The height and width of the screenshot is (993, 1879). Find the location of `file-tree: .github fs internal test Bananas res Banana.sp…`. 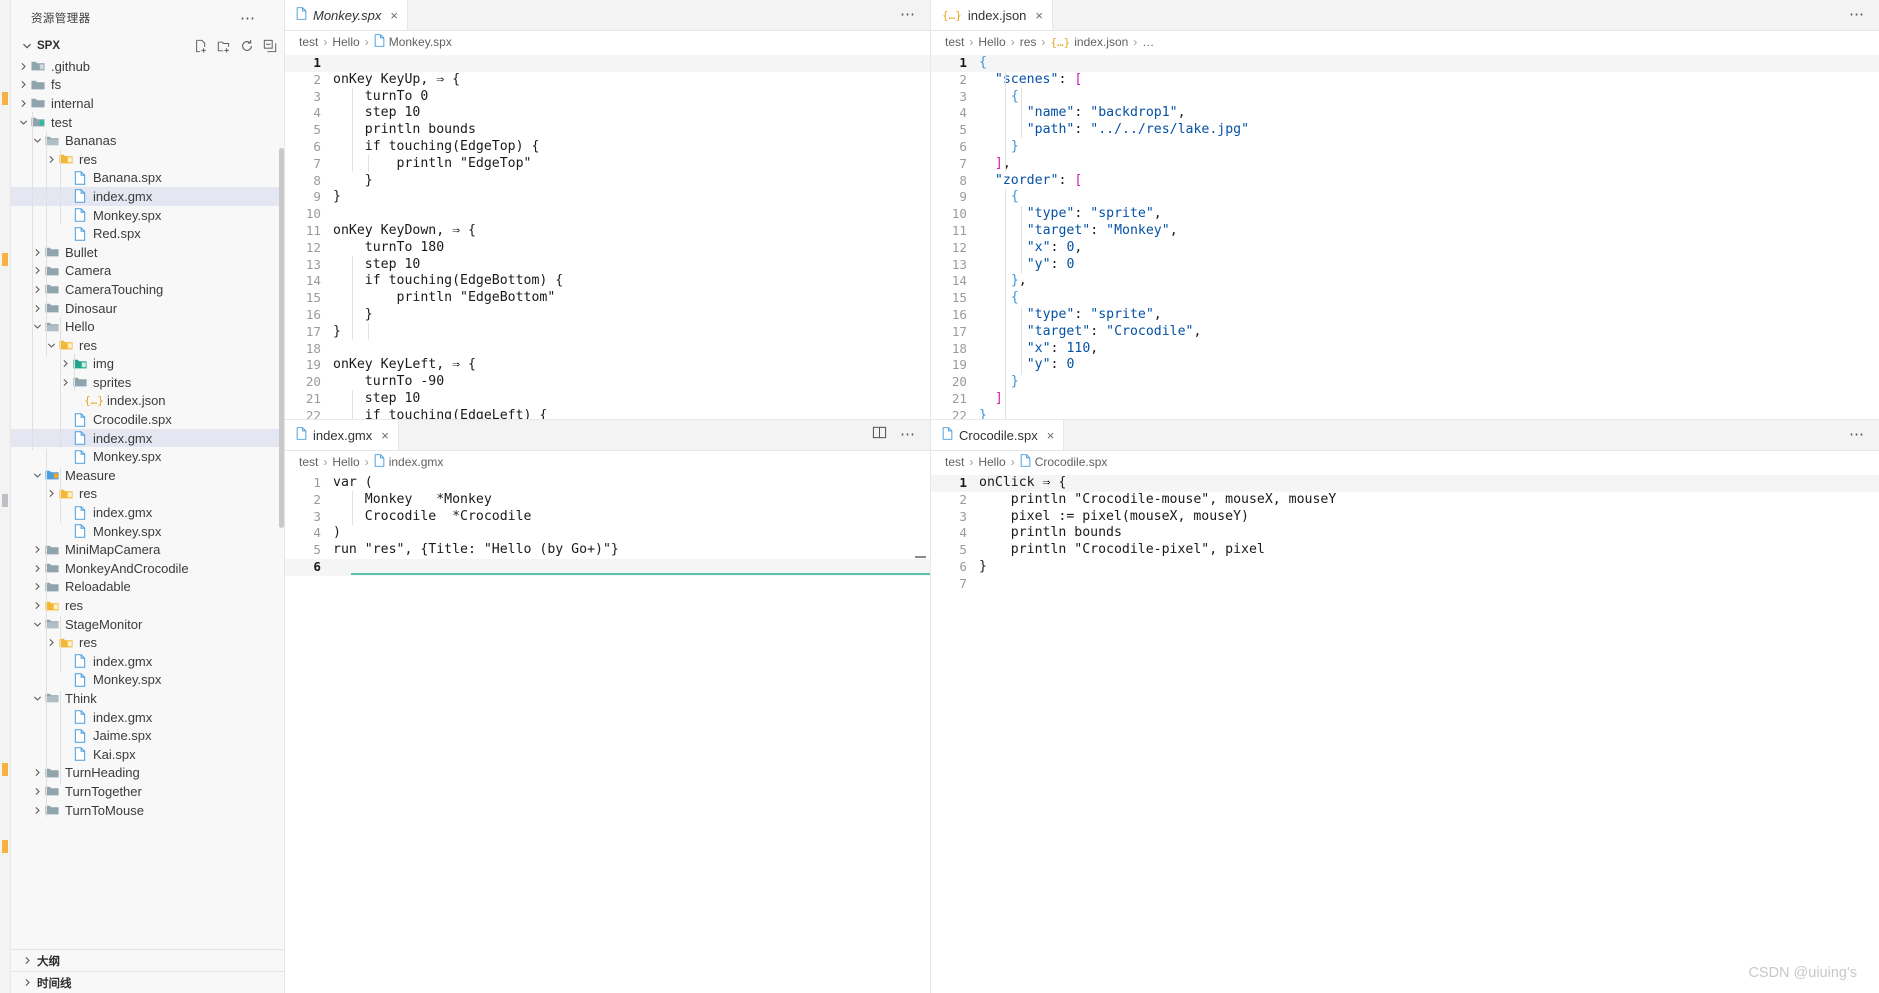

file-tree: .github fs internal test Bananas res Banana.sp… is located at coordinates (147, 437).